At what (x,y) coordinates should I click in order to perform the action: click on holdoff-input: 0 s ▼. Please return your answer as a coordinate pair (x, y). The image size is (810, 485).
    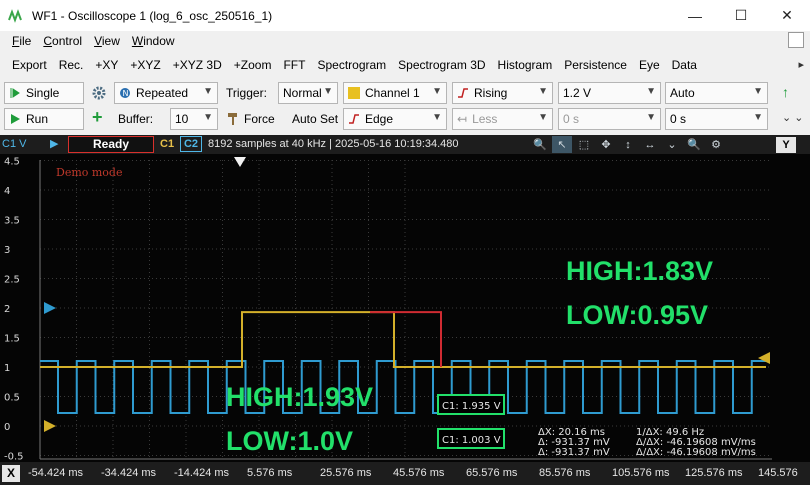
    Looking at the image, I should click on (609, 119).